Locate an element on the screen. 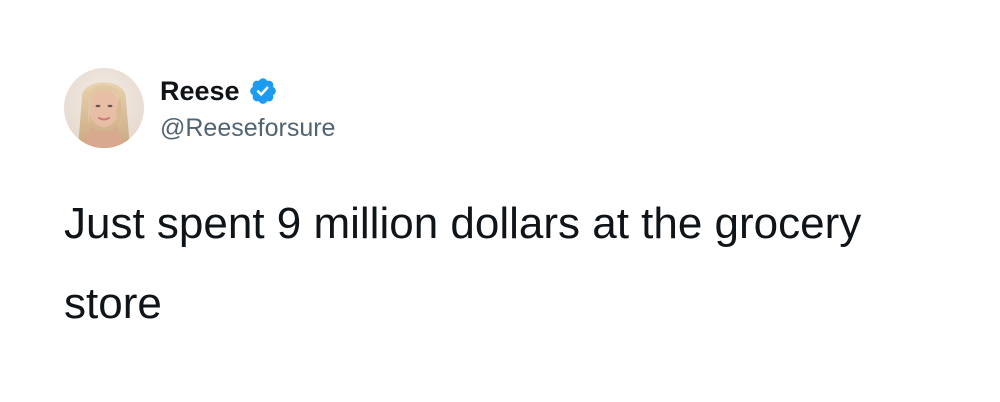 This screenshot has height=402, width=1000. tweet-author-row: Reese @Reeseforsure is located at coordinates (199, 108).